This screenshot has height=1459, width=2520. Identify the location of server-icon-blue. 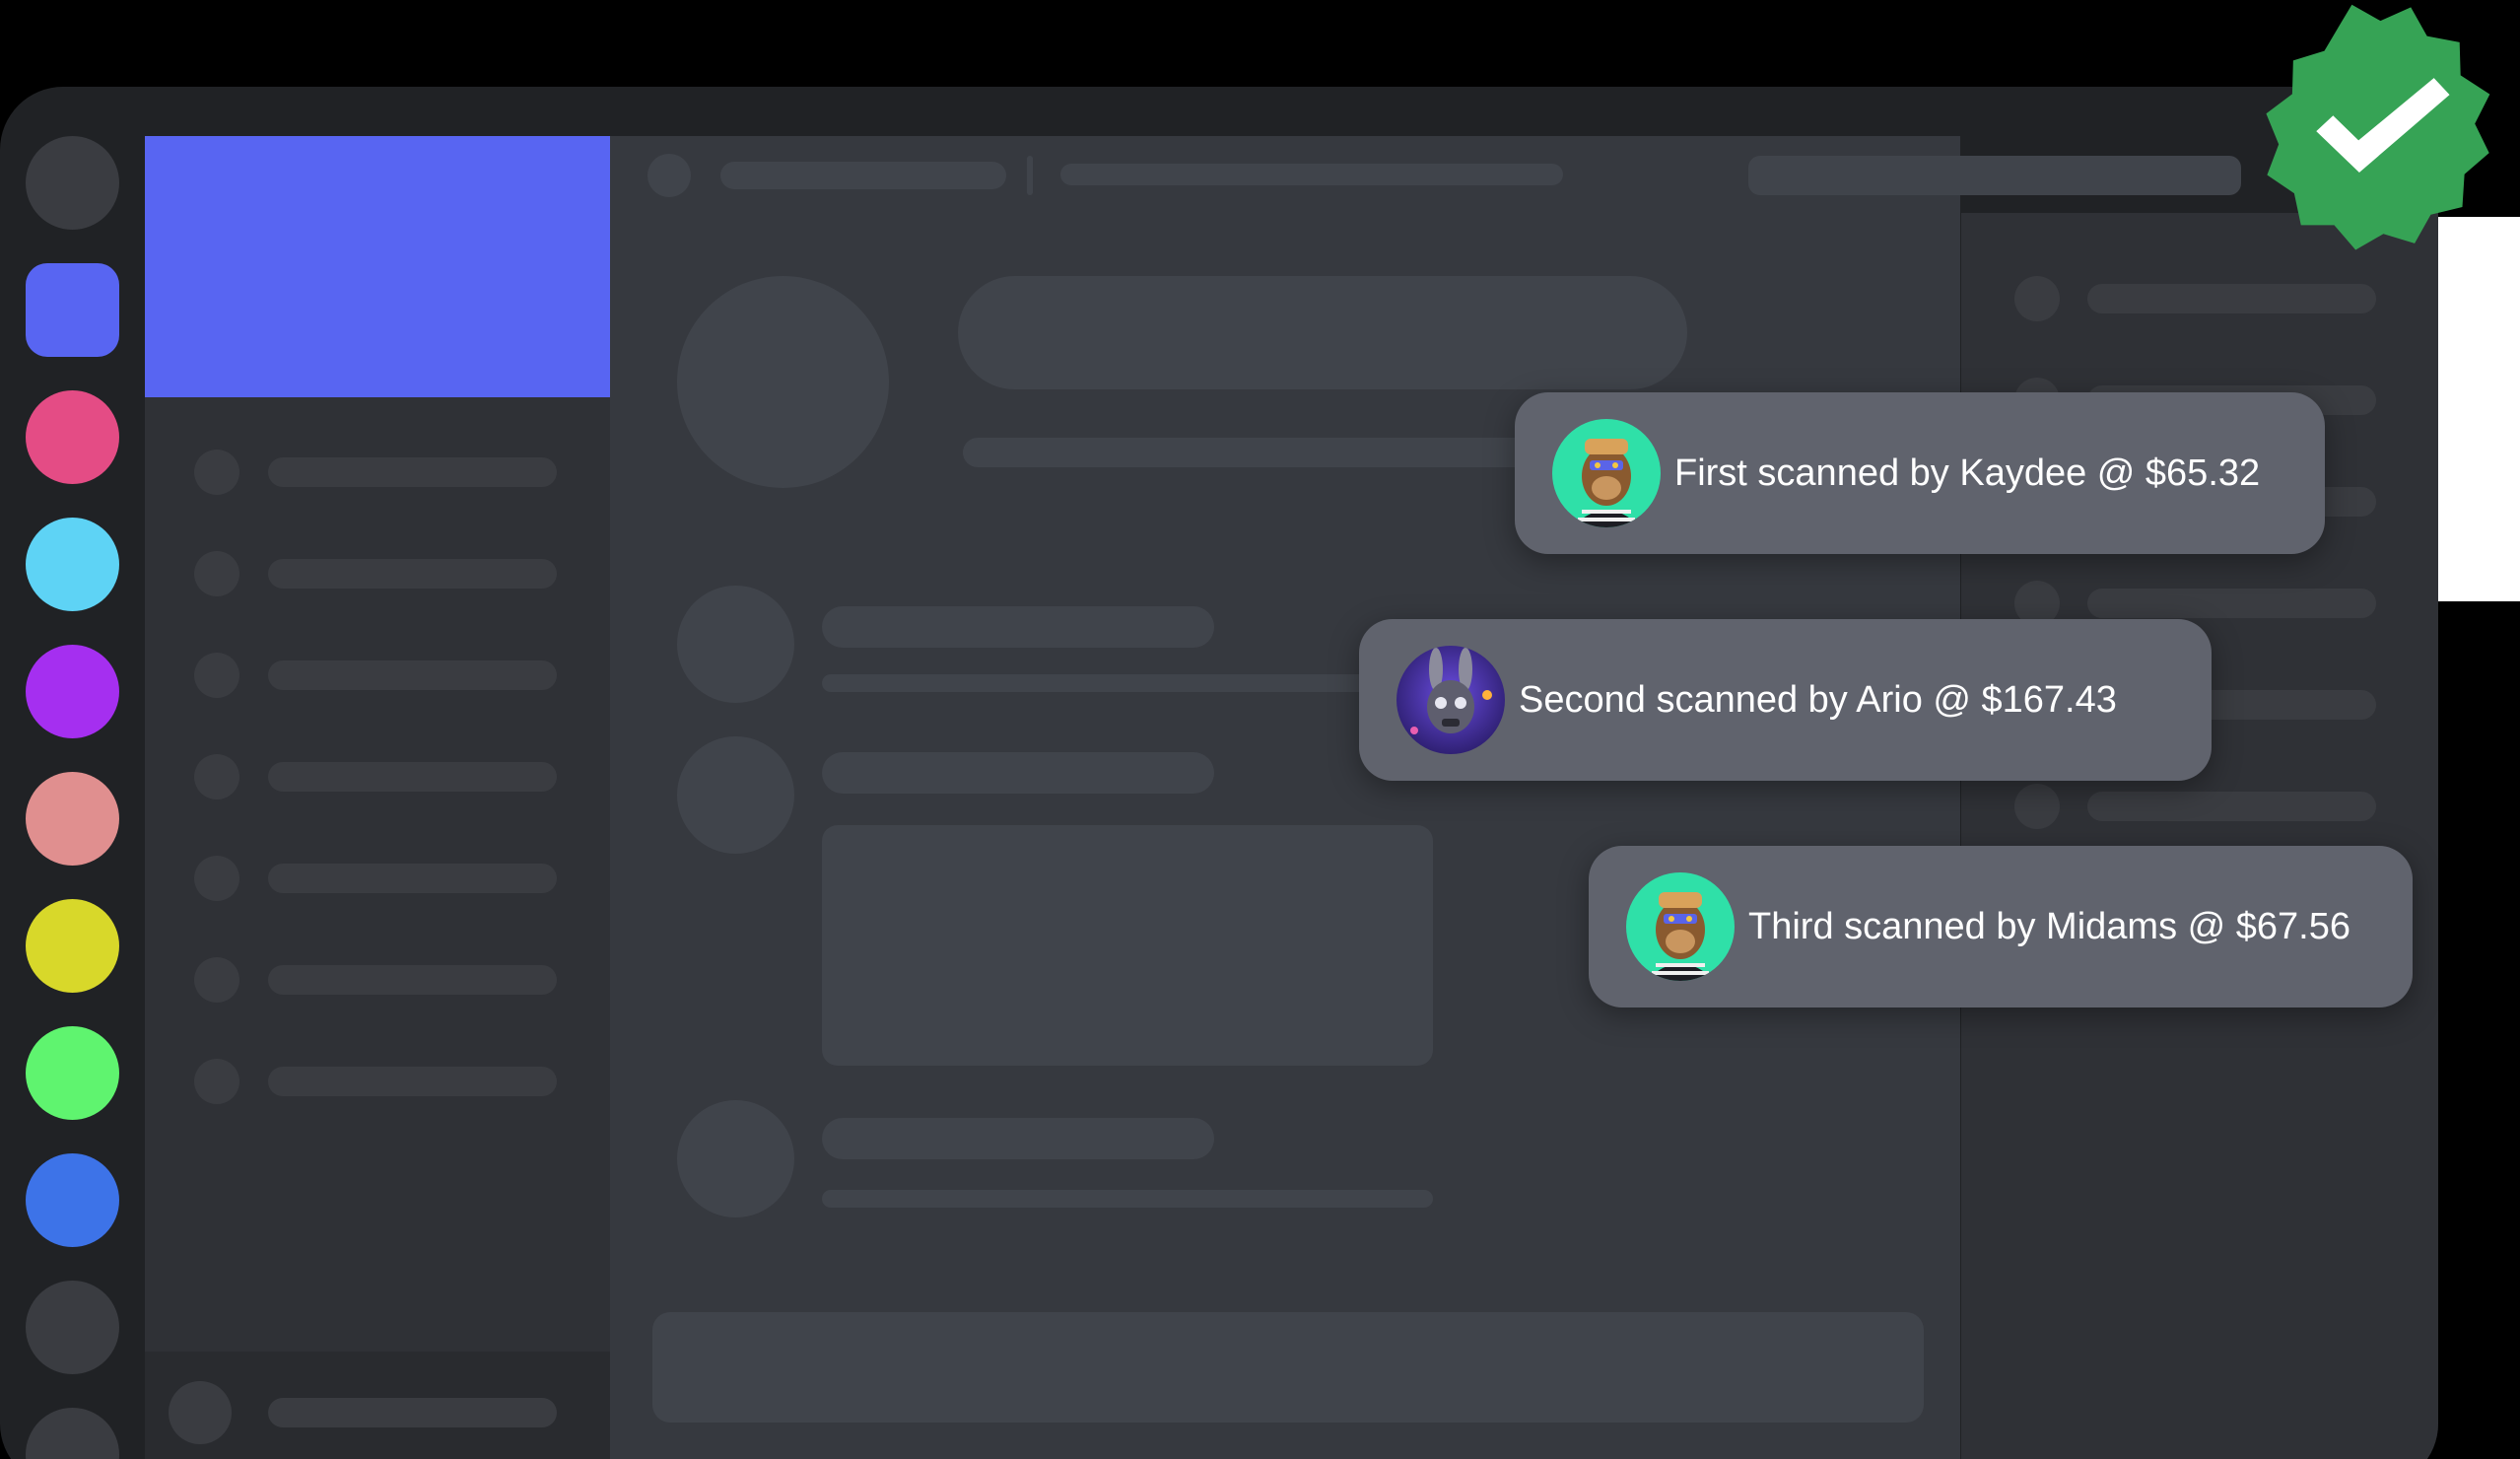
(72, 1200).